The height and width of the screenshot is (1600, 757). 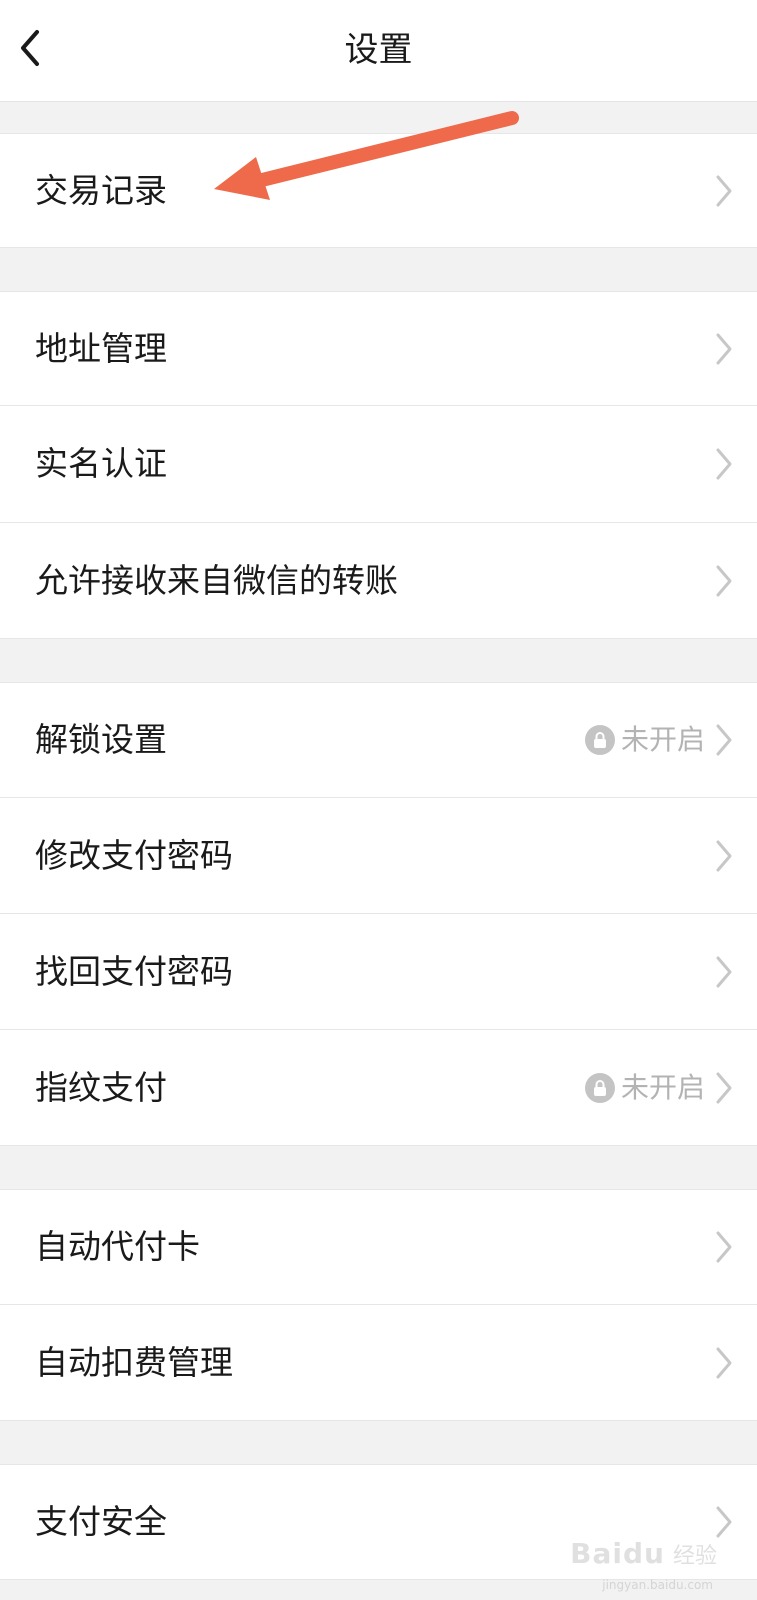 I want to click on row-label: 解锁设置, so click(x=101, y=739).